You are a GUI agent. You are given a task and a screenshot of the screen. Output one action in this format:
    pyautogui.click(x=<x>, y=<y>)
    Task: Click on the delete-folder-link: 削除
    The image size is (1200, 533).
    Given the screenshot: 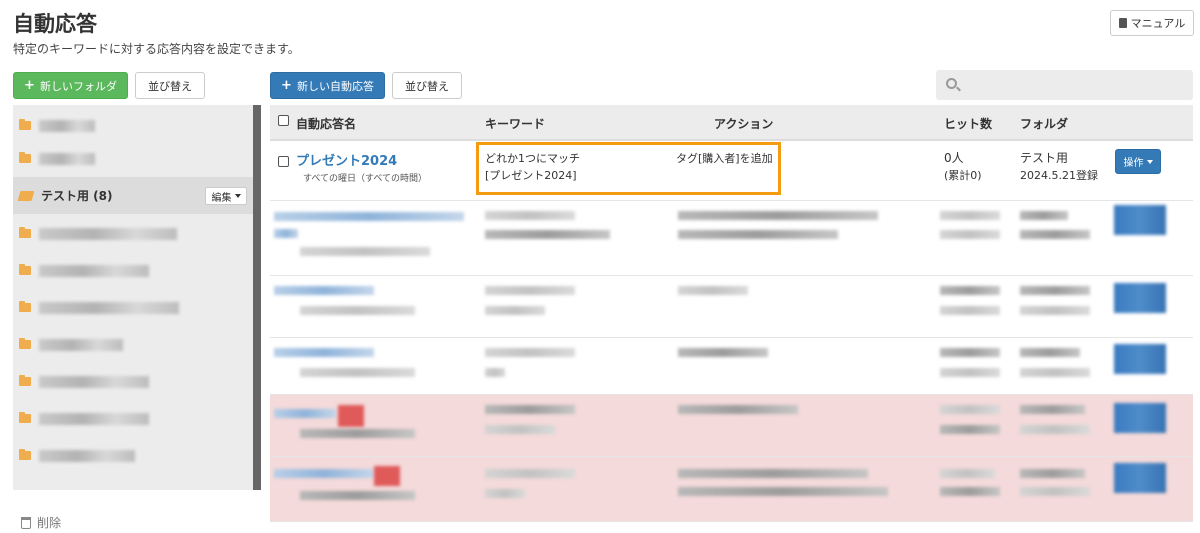 What is the action you would take?
    pyautogui.click(x=41, y=522)
    